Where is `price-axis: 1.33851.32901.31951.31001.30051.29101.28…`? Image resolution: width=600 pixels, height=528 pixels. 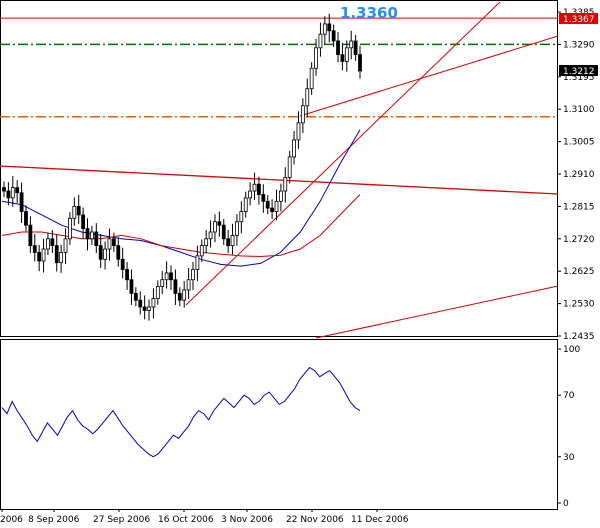
price-axis: 1.33851.32901.31951.31001.30051.29101.28… is located at coordinates (576, 175).